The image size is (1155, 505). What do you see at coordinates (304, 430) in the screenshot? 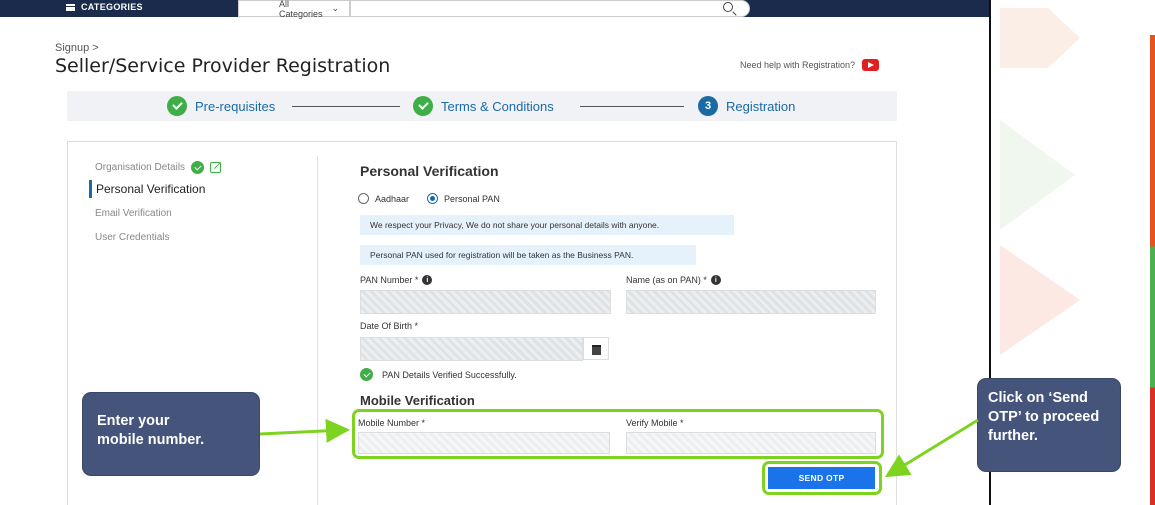
I see `arrow-to-mobile-field` at bounding box center [304, 430].